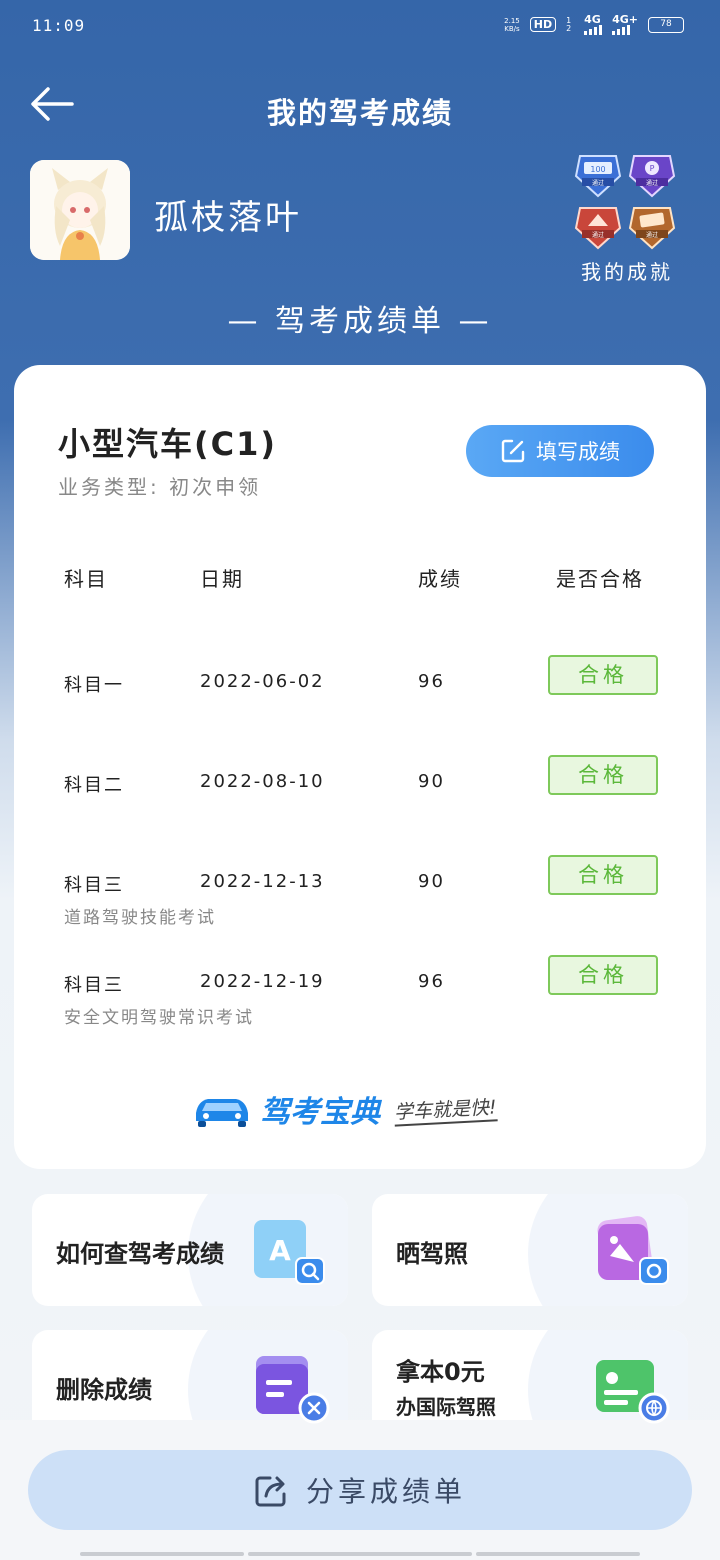 This screenshot has width=720, height=1560. I want to click on brand-name: 驾考宝典, so click(320, 1112).